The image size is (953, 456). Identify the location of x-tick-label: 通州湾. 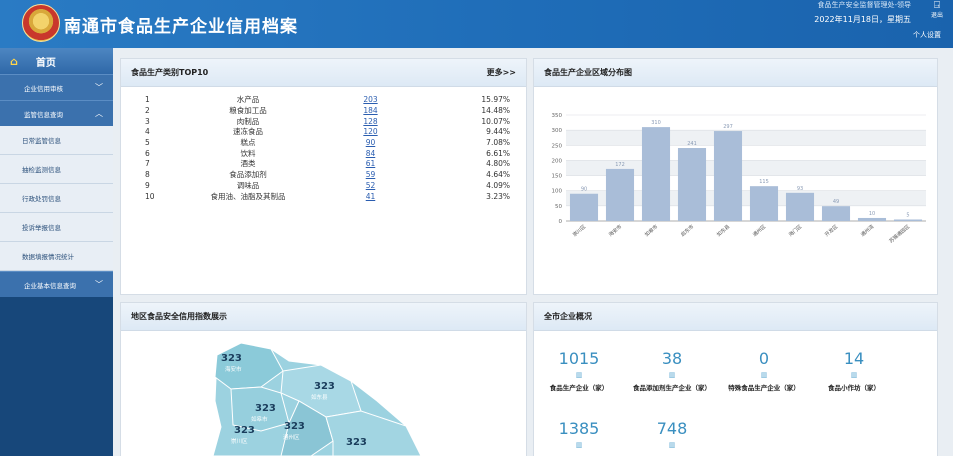
(867, 230).